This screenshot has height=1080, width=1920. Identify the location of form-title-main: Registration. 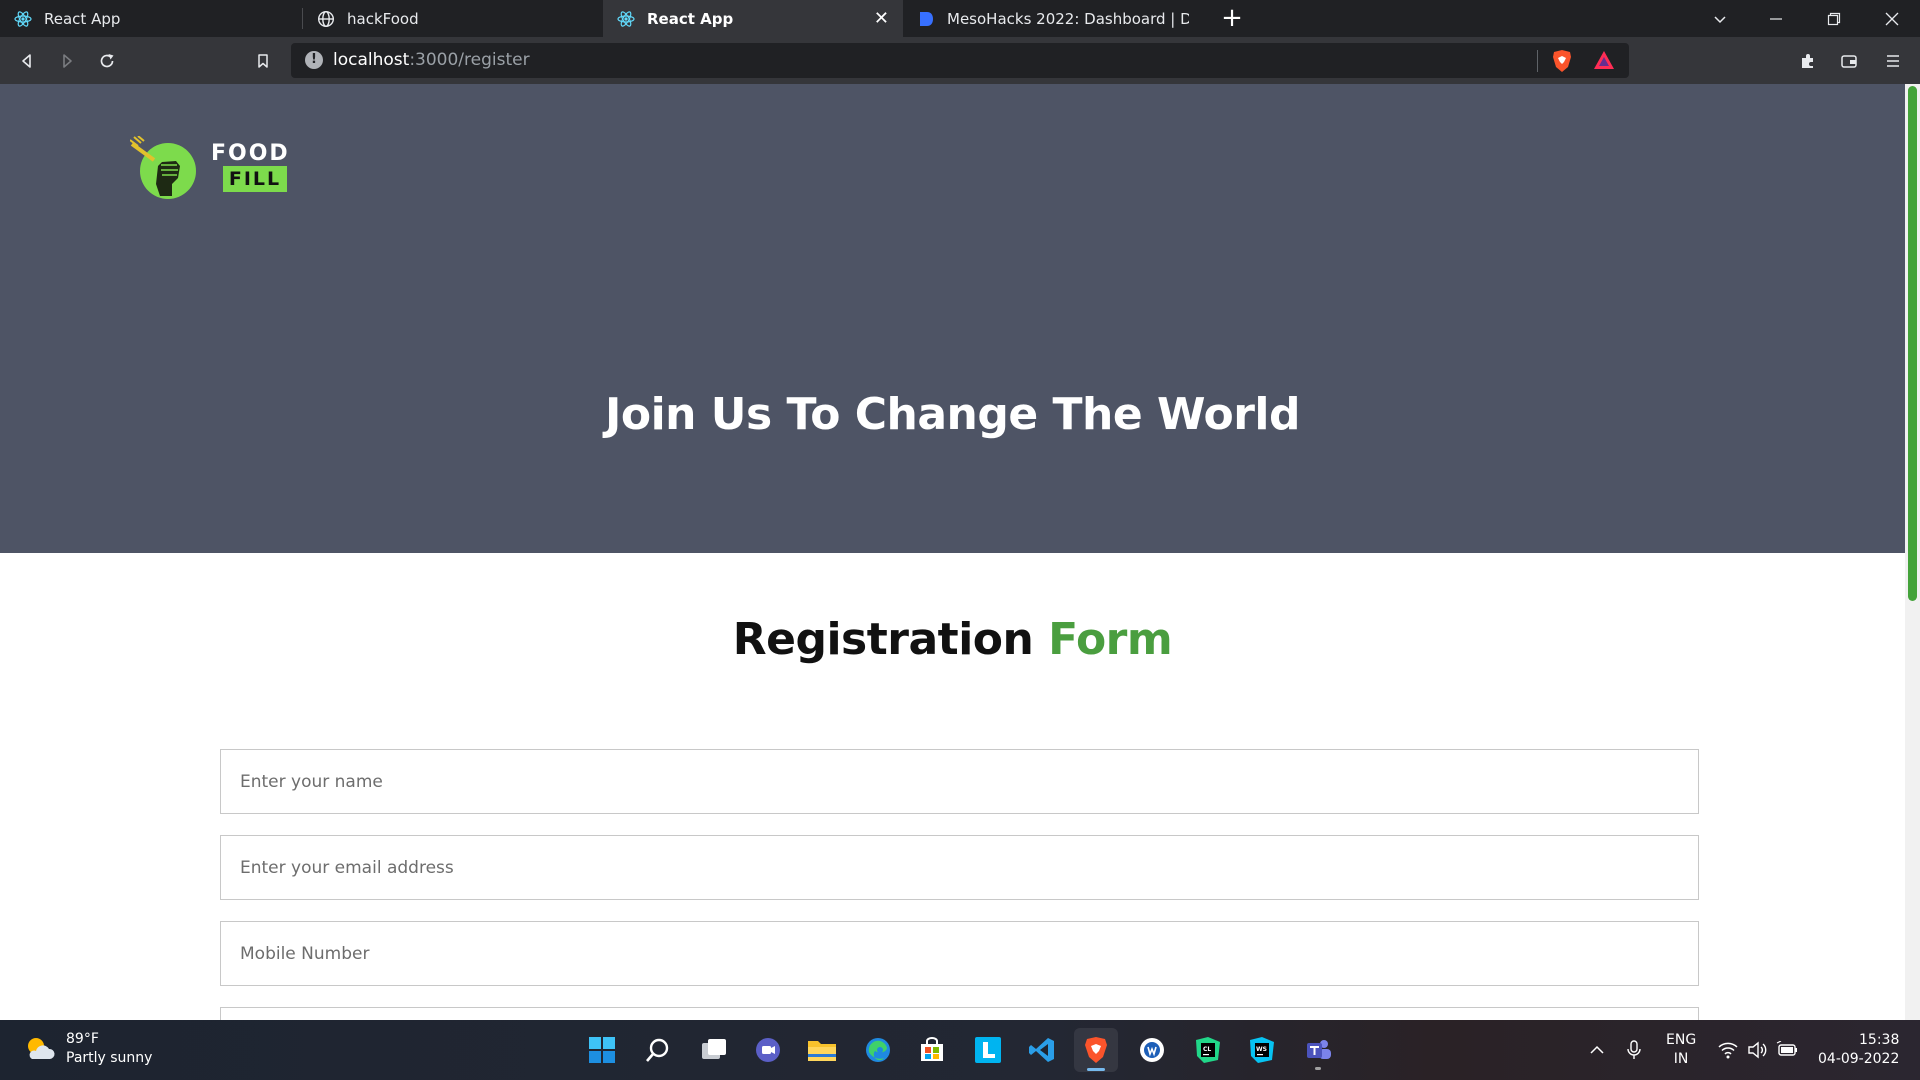
(883, 639).